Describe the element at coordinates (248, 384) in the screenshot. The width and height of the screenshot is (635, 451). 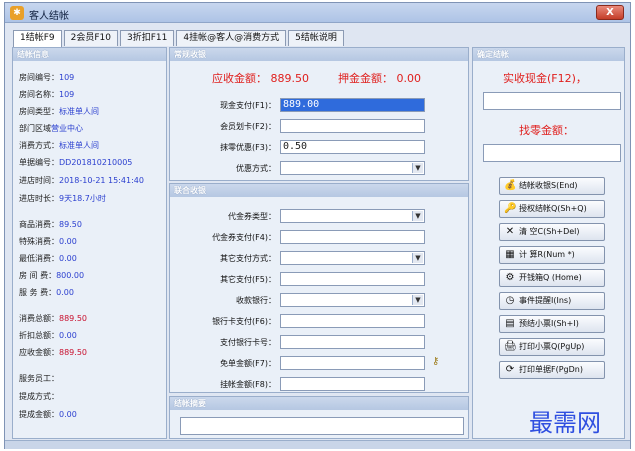
I see `credit-amount-label: 挂帐金额(F8)：` at that location.